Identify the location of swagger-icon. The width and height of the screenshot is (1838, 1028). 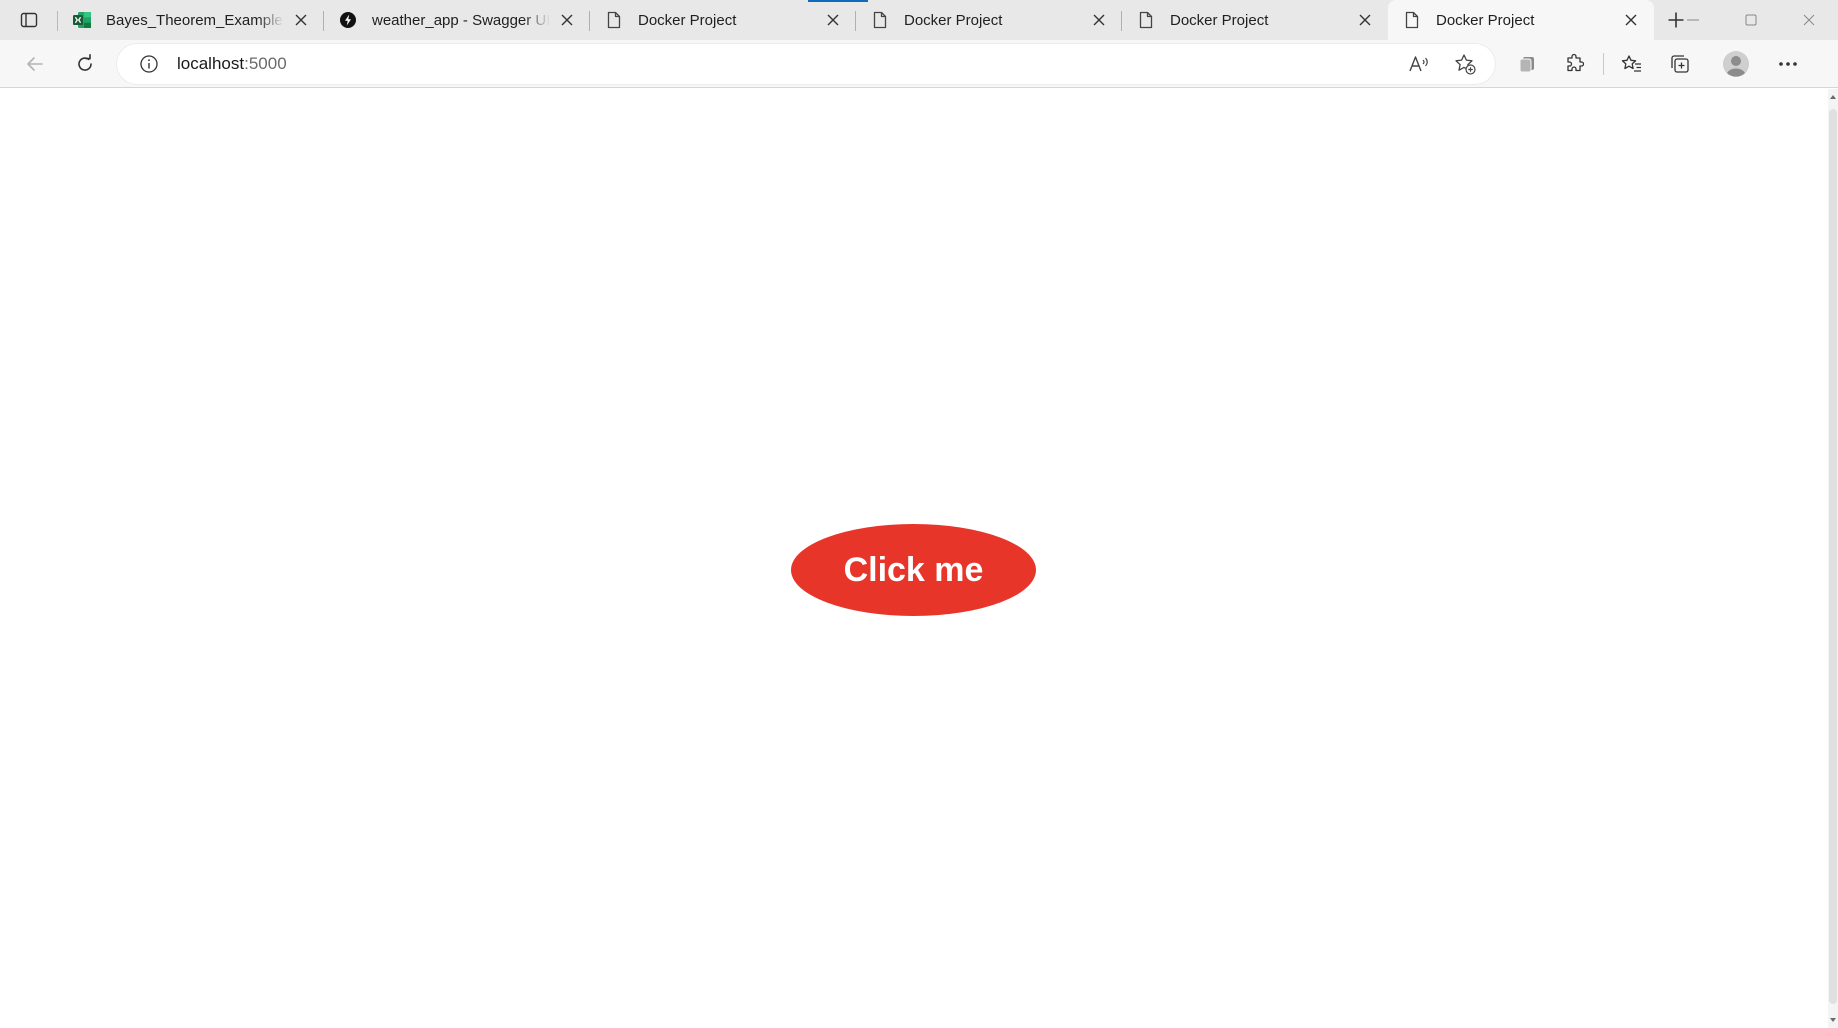
(348, 20).